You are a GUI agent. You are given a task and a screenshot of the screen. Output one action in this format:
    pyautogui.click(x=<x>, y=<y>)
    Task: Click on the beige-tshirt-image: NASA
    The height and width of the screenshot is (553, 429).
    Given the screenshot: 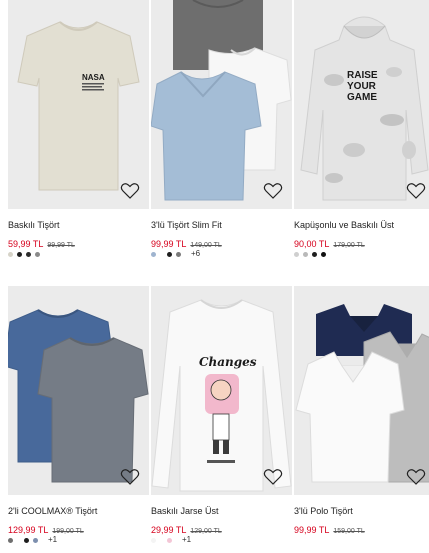 What is the action you would take?
    pyautogui.click(x=78, y=104)
    